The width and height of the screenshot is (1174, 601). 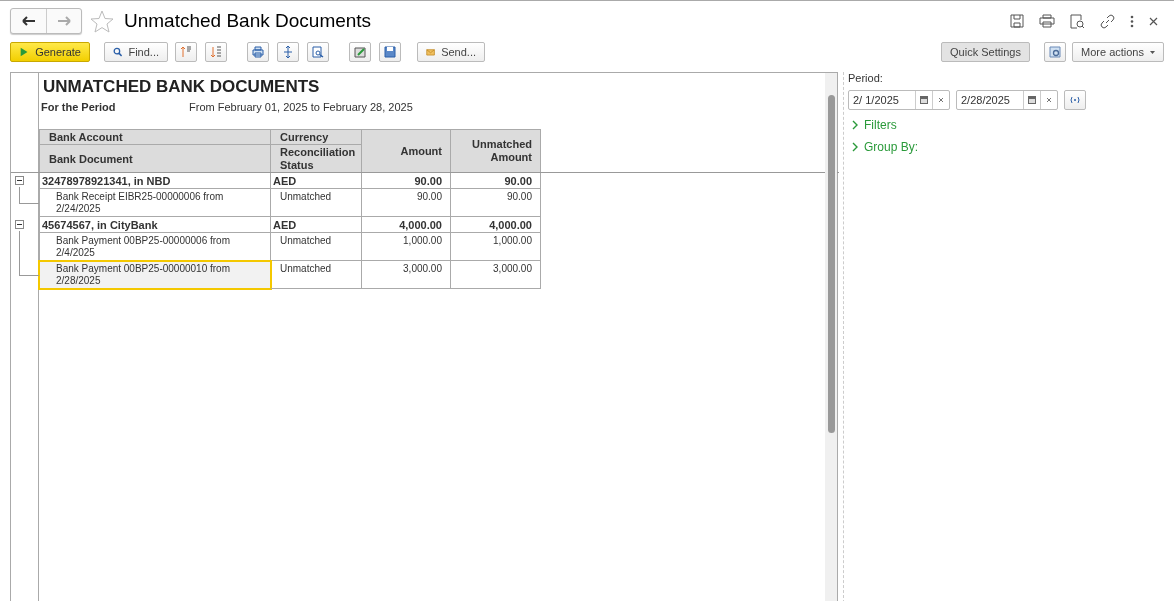 I want to click on column-header: Bank Account, so click(x=155, y=136).